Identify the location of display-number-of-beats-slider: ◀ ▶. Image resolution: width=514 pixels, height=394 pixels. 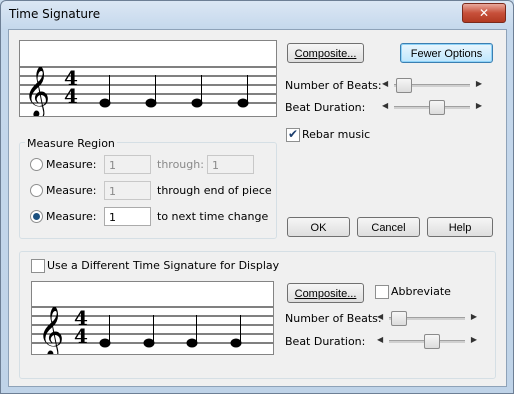
(427, 318).